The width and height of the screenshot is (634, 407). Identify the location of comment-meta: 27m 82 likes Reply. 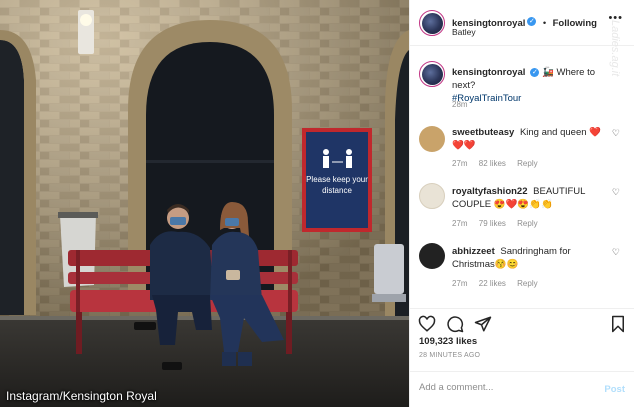
(499, 163).